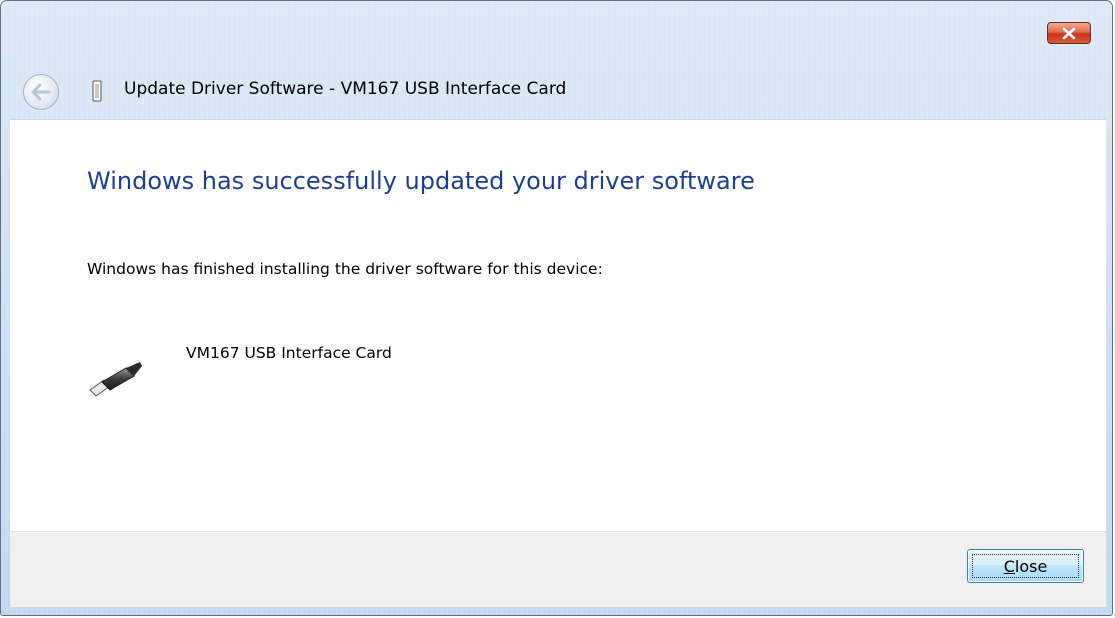  What do you see at coordinates (97, 91) in the screenshot?
I see `usb-device-icon` at bounding box center [97, 91].